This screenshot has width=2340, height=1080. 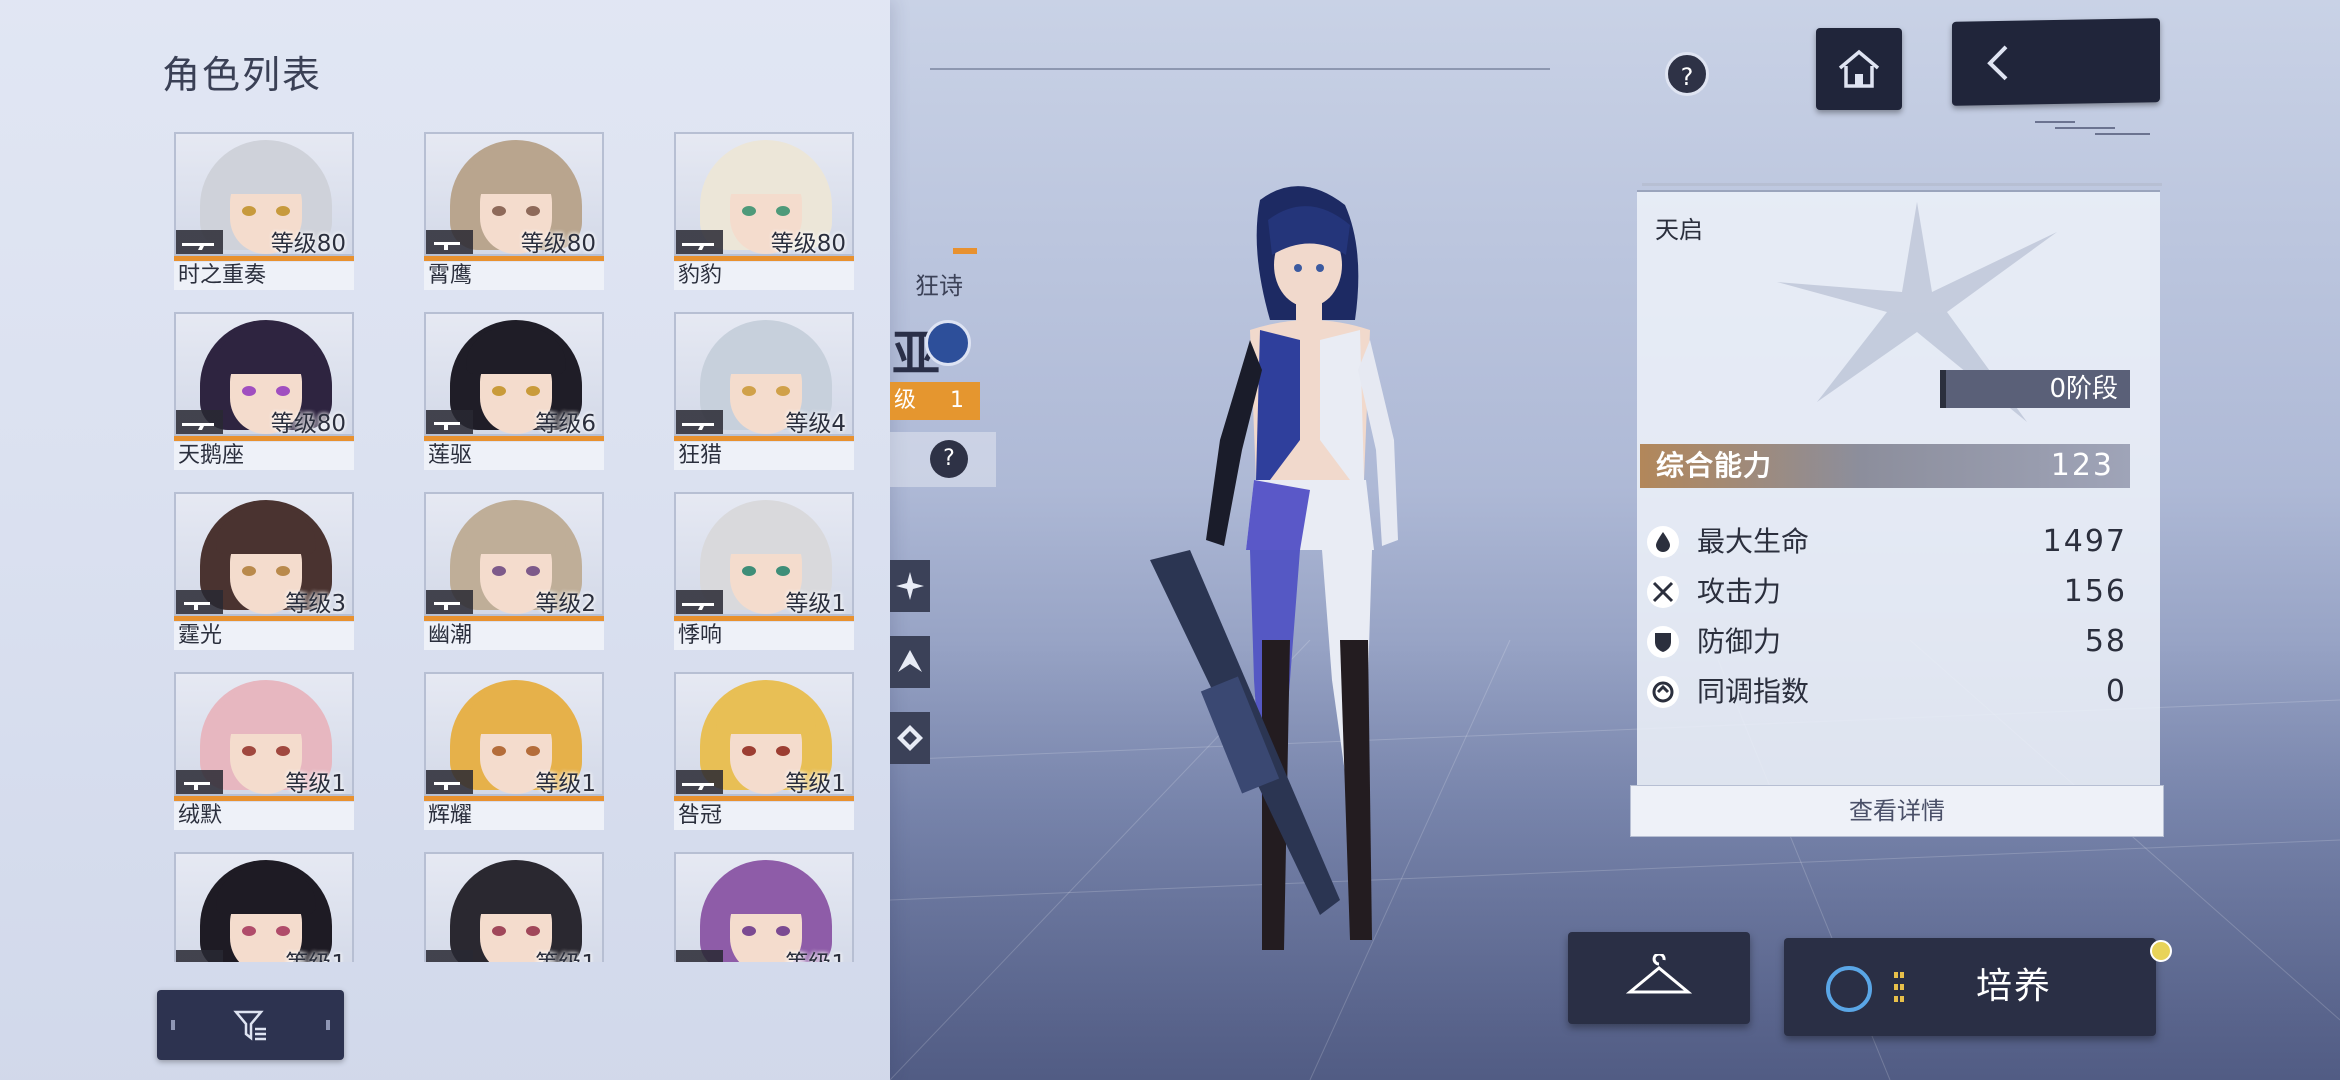 I want to click on sync-icon, so click(x=1663, y=692).